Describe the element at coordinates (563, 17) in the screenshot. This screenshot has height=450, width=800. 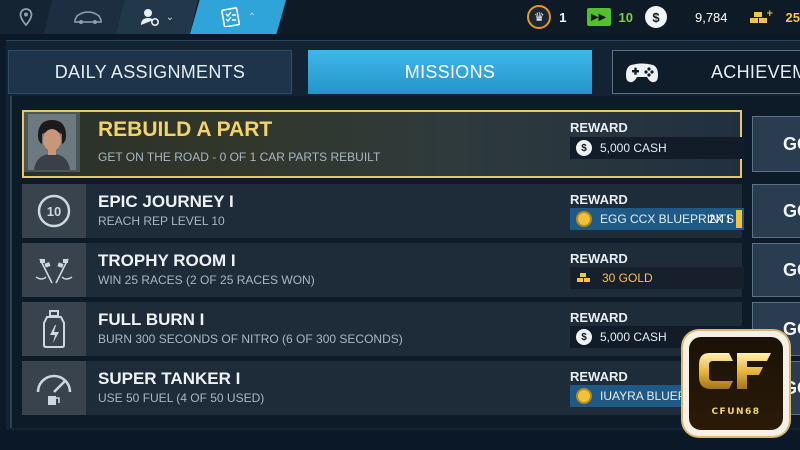
I see `rank-value: 1` at that location.